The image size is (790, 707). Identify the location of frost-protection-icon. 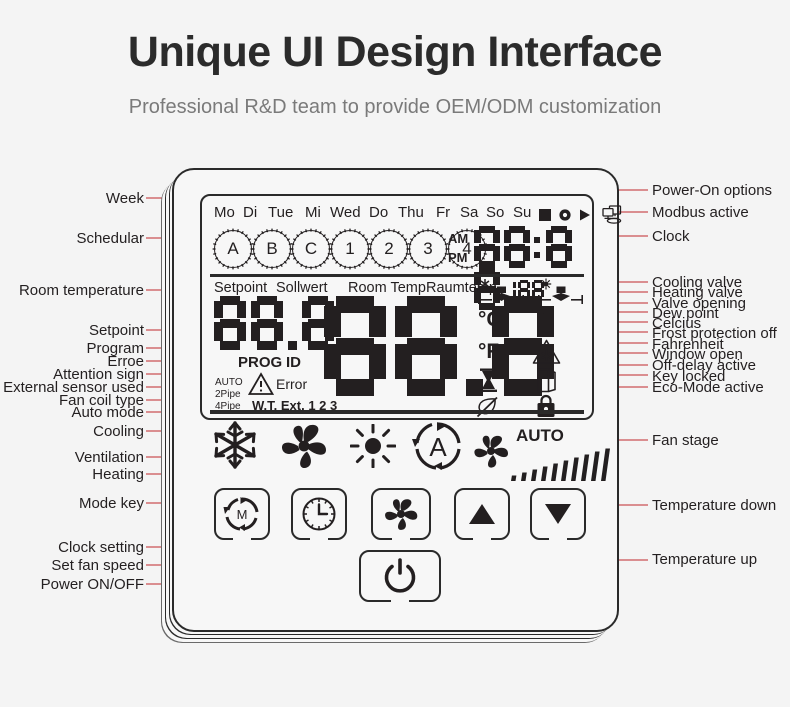
(546, 354).